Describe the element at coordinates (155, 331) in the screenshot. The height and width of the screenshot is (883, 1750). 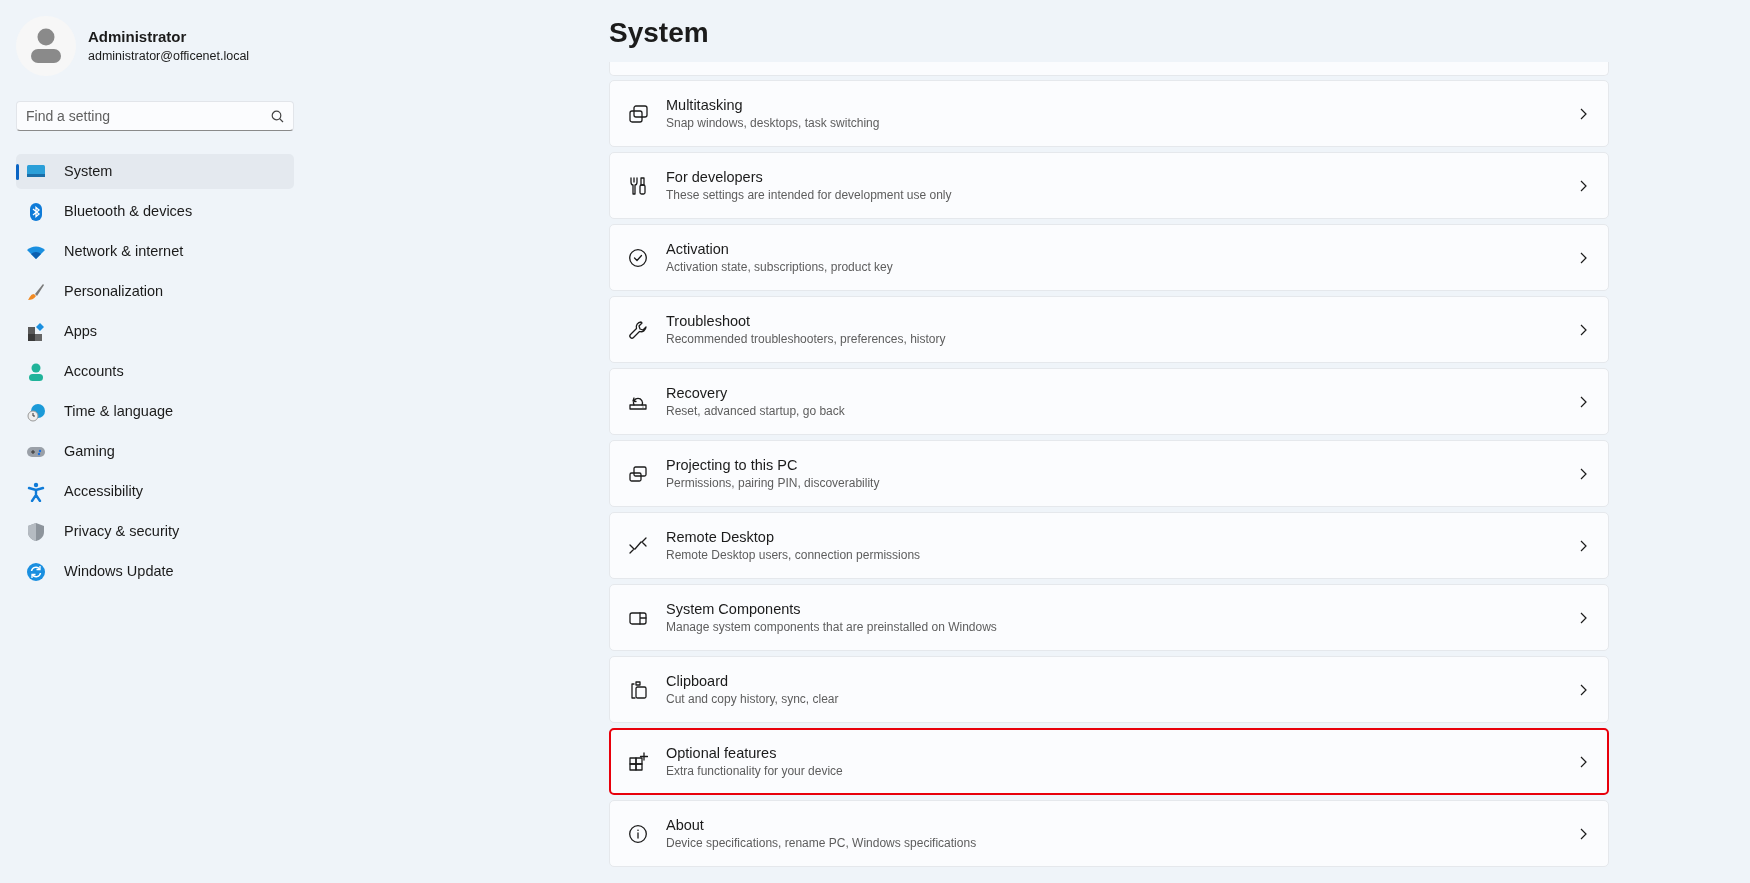
I see `nav-item: Apps` at that location.